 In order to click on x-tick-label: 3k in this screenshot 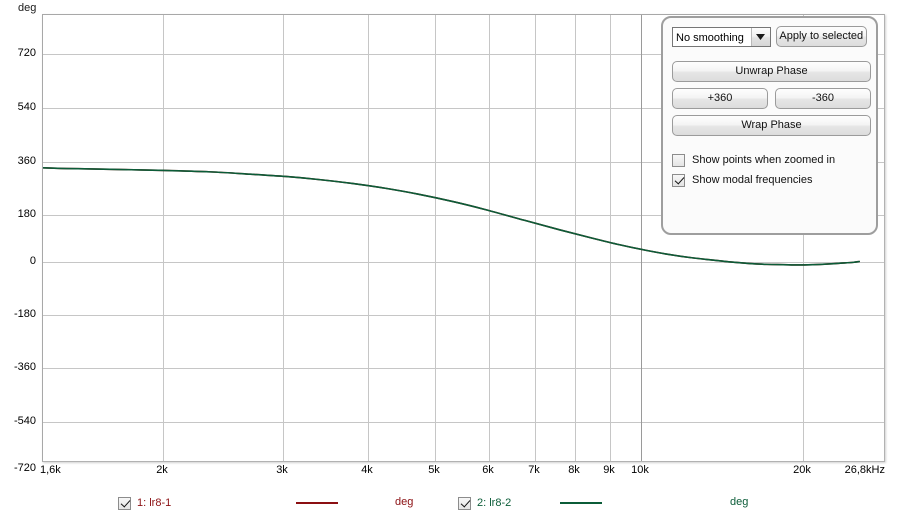, I will do `click(282, 470)`.